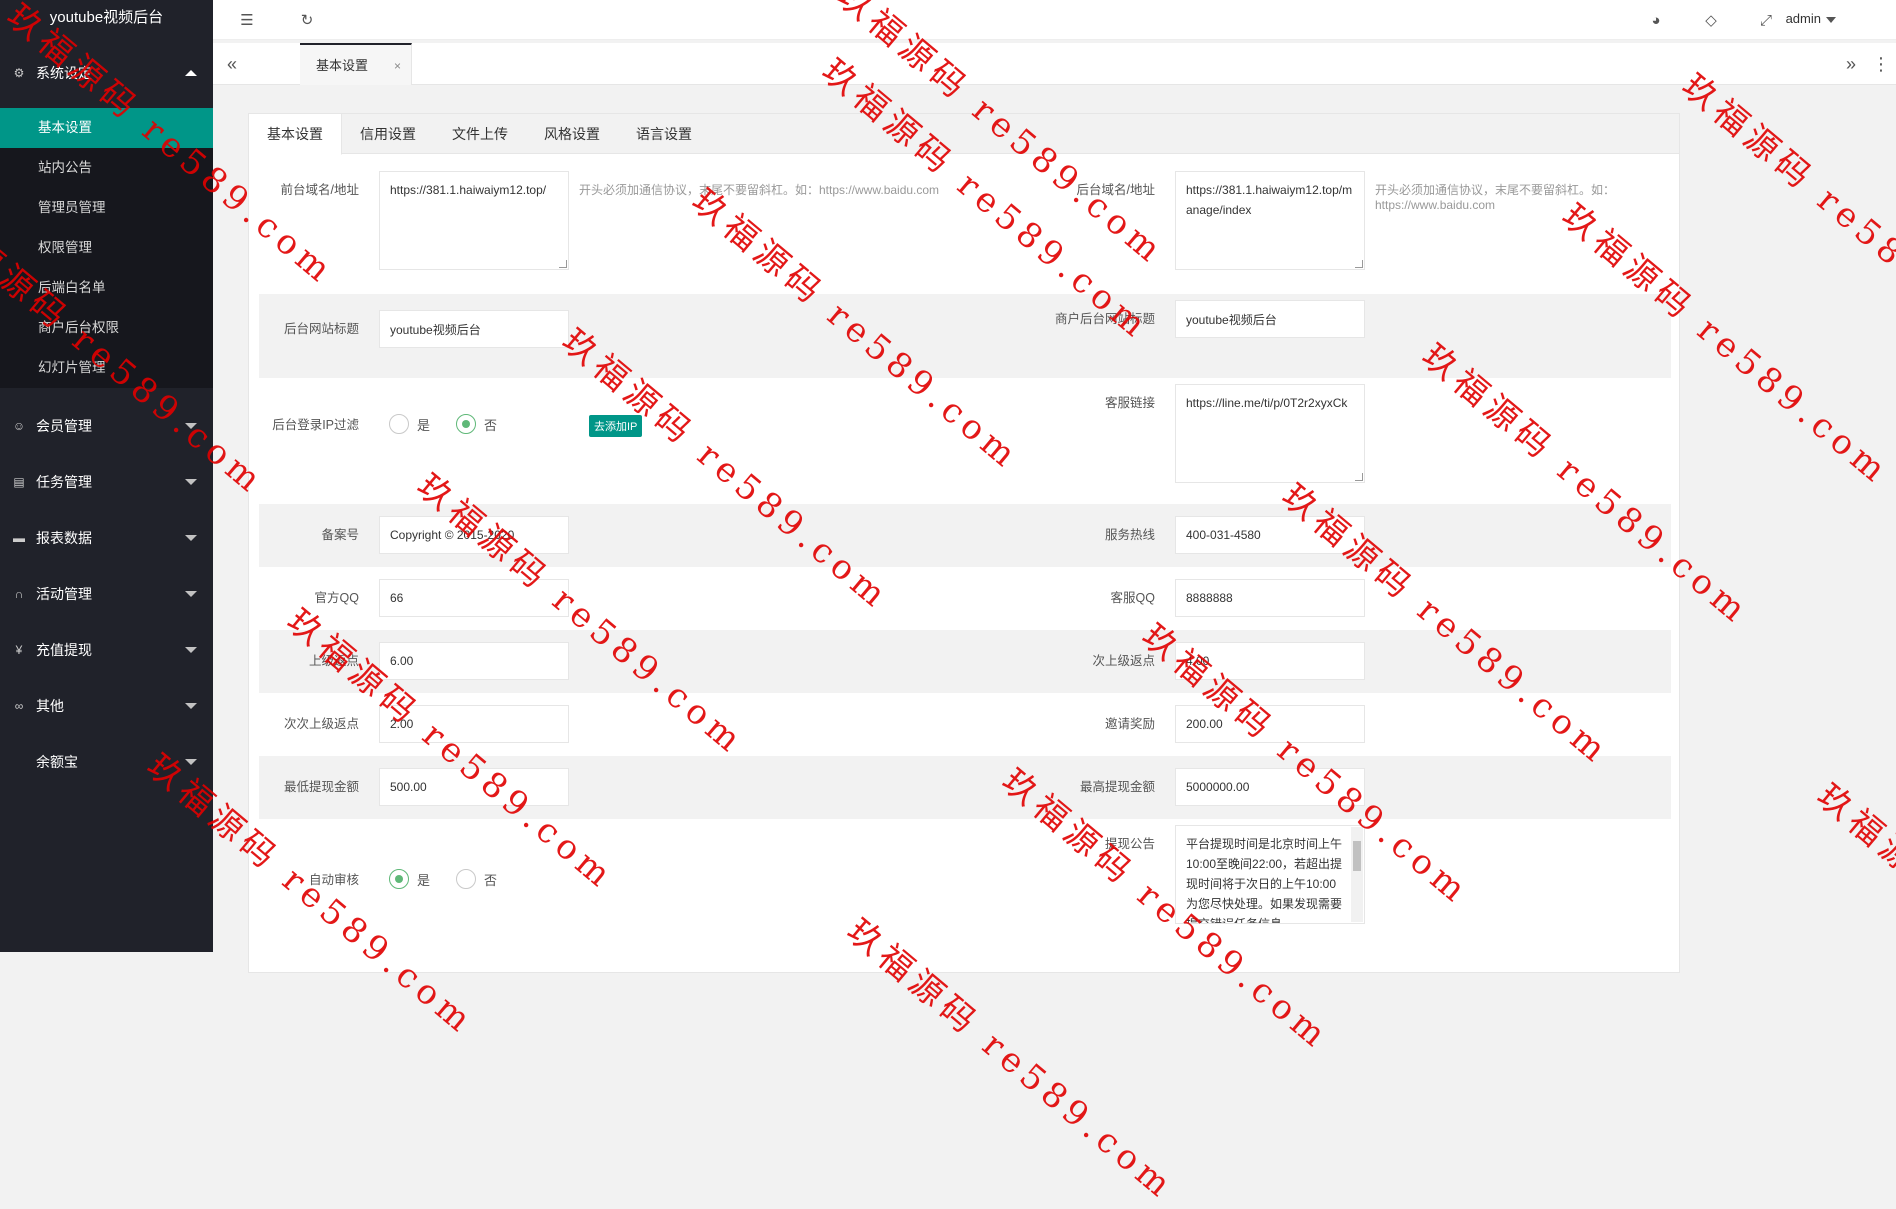 The width and height of the screenshot is (1896, 1209). Describe the element at coordinates (19, 482) in the screenshot. I see `list-icon: ▤` at that location.